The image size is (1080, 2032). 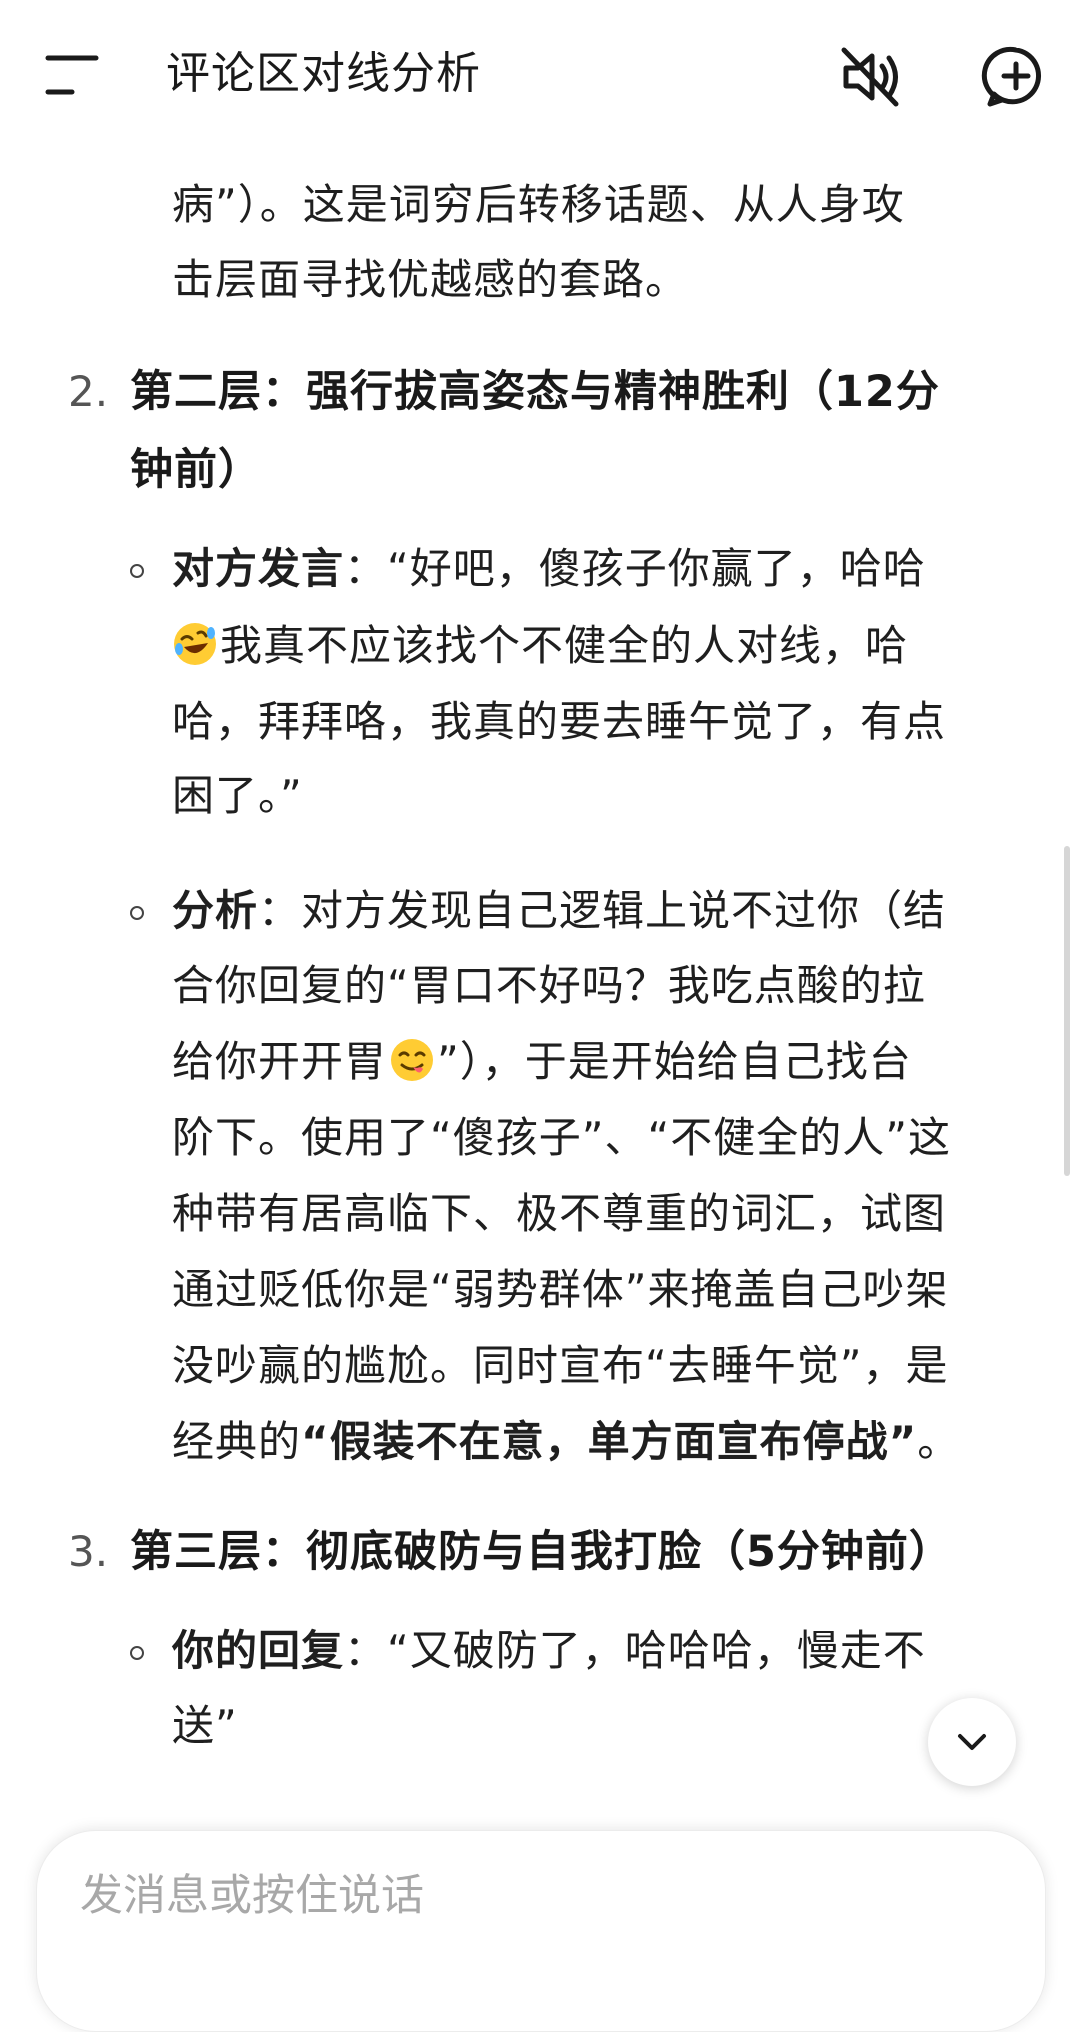 I want to click on scrollbar-thumb, so click(x=1067, y=1011).